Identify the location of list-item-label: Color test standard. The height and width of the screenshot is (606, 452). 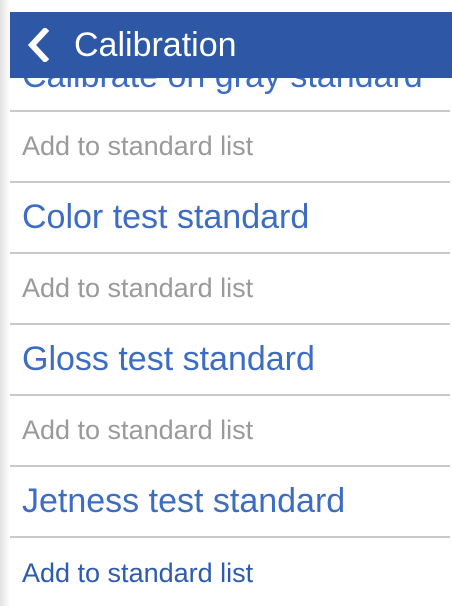
(166, 217).